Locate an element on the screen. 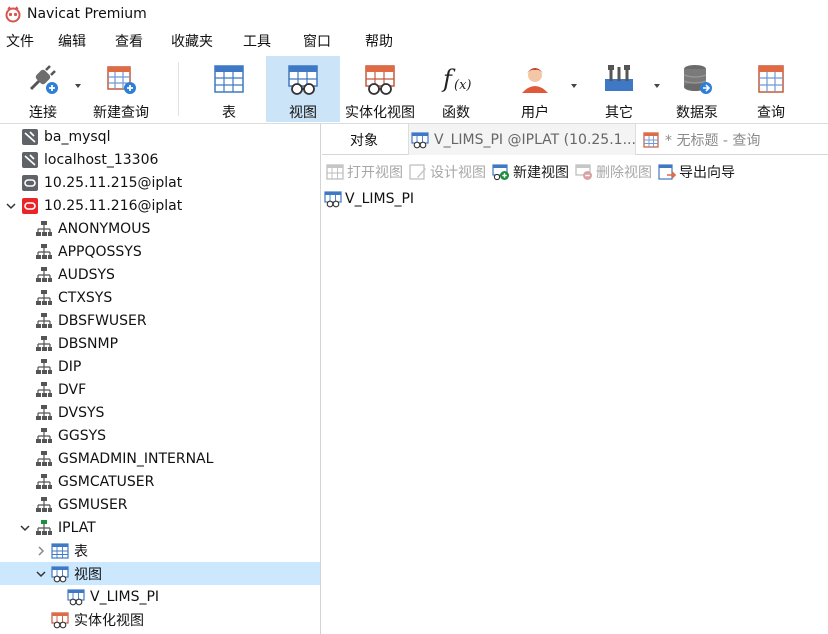 The width and height of the screenshot is (828, 634). tree-label: APPQOSSYS is located at coordinates (100, 251).